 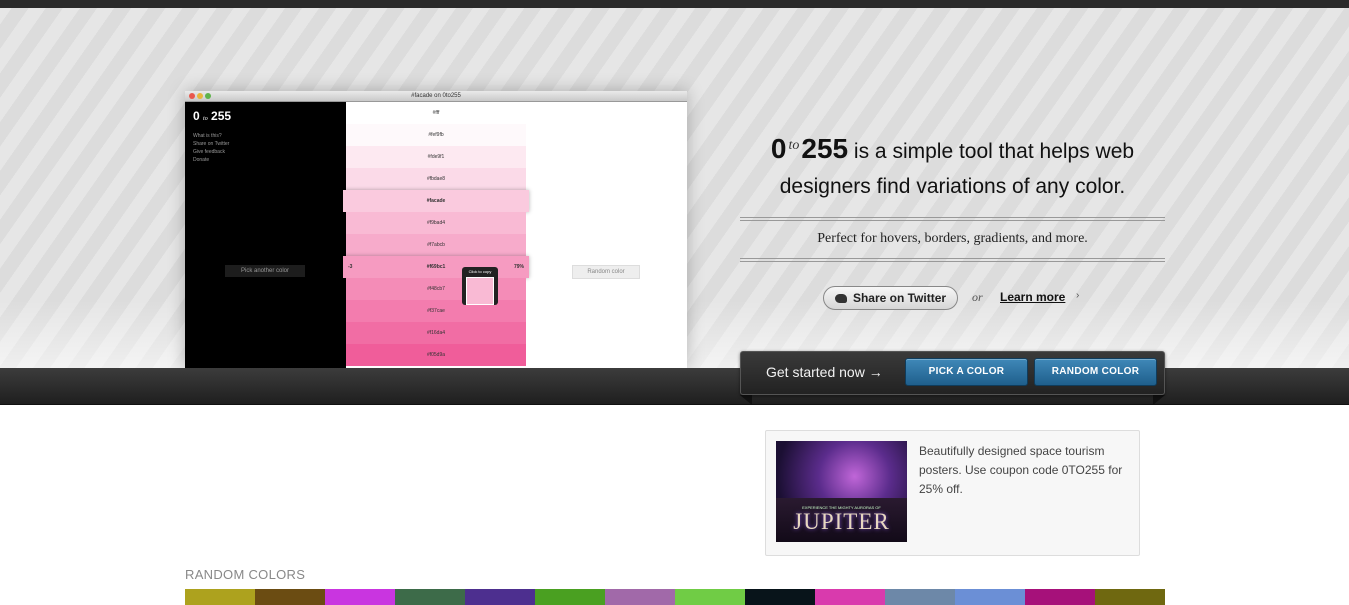 What do you see at coordinates (1159, 400) in the screenshot?
I see `cta-fold-right` at bounding box center [1159, 400].